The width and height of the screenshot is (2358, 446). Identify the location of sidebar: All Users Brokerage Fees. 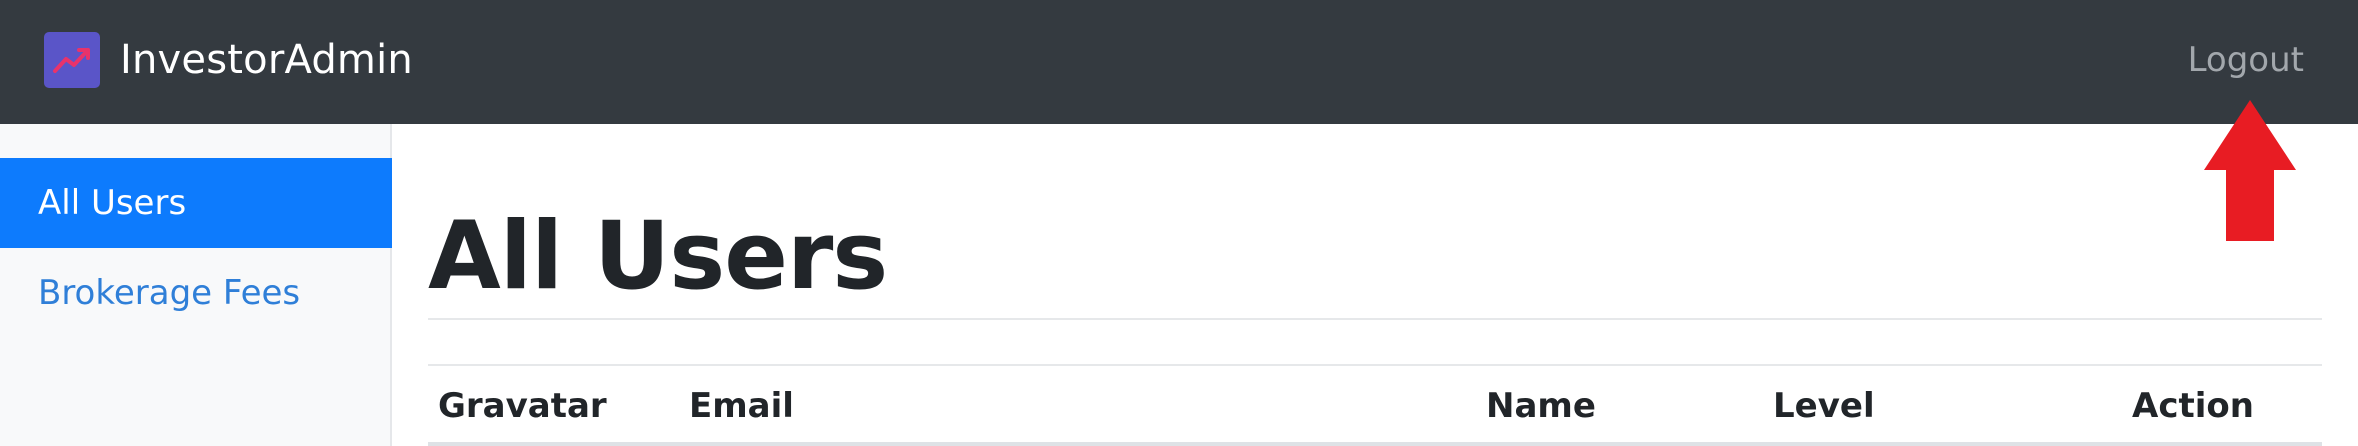
(196, 285).